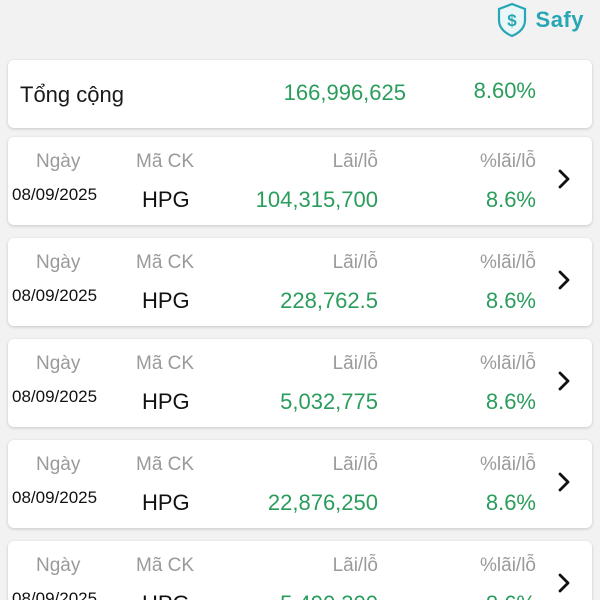  What do you see at coordinates (329, 595) in the screenshot?
I see `profit-loss-value: 5,490,300` at bounding box center [329, 595].